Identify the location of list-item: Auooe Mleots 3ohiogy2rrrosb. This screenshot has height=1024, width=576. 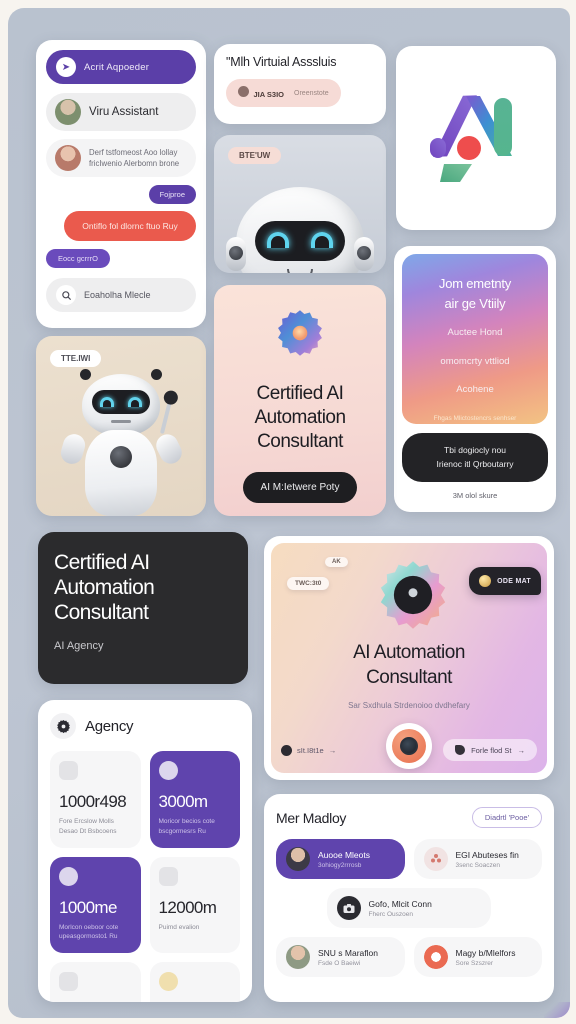
(340, 859).